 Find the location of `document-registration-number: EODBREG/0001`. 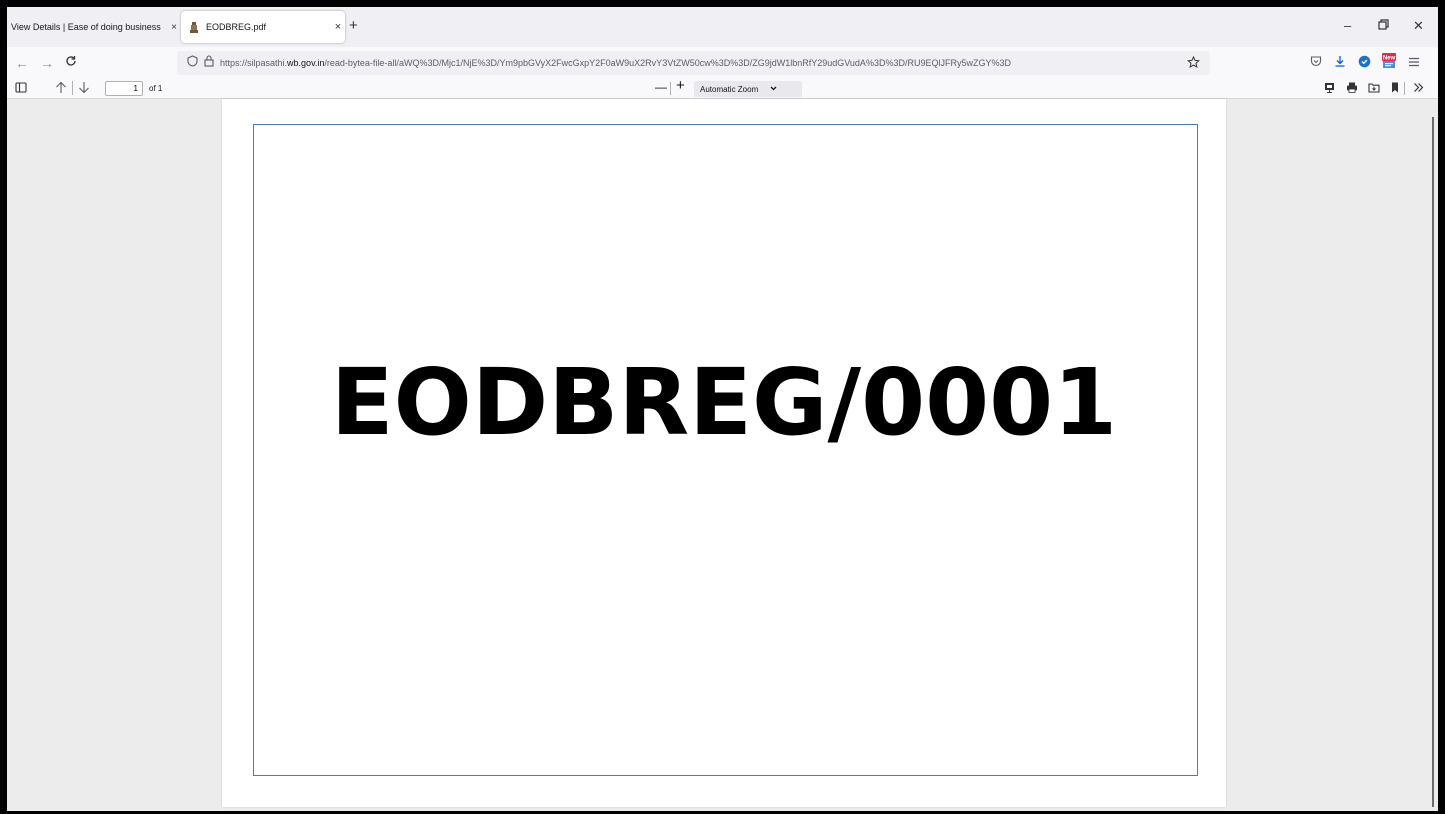

document-registration-number: EODBREG/0001 is located at coordinates (724, 402).